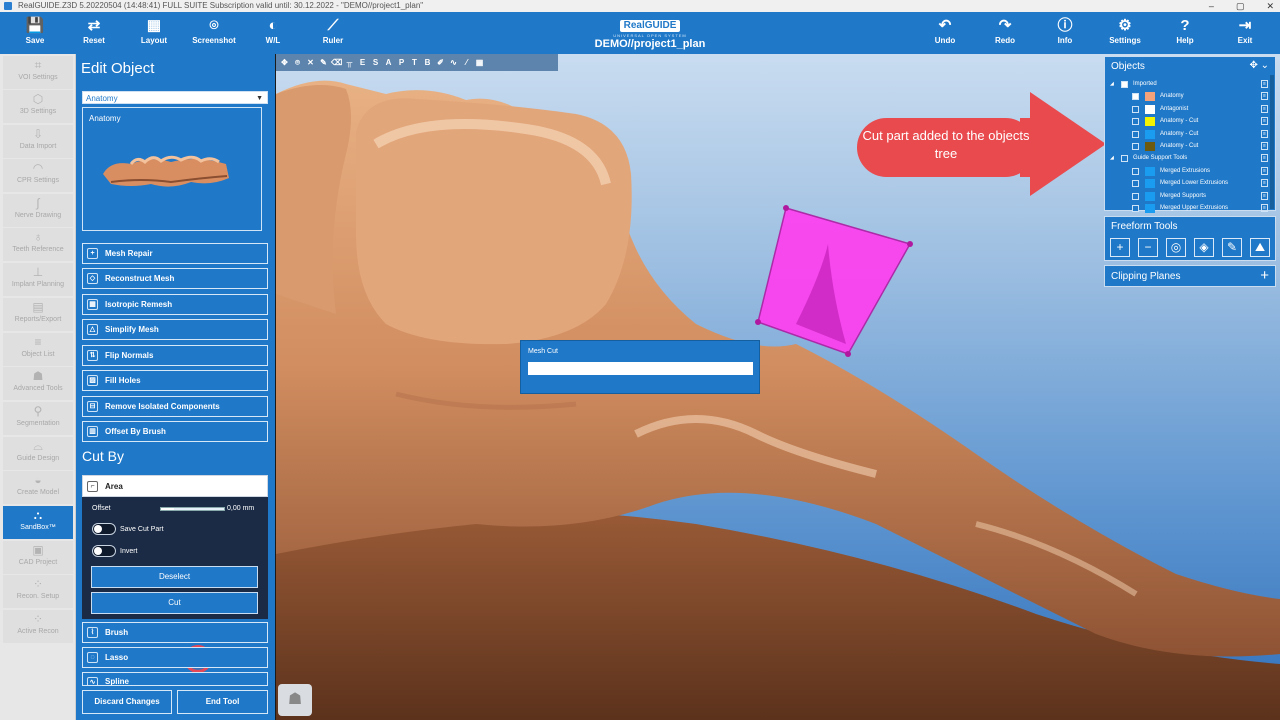  Describe the element at coordinates (466, 62) in the screenshot. I see `line-icon: ⁄` at that location.